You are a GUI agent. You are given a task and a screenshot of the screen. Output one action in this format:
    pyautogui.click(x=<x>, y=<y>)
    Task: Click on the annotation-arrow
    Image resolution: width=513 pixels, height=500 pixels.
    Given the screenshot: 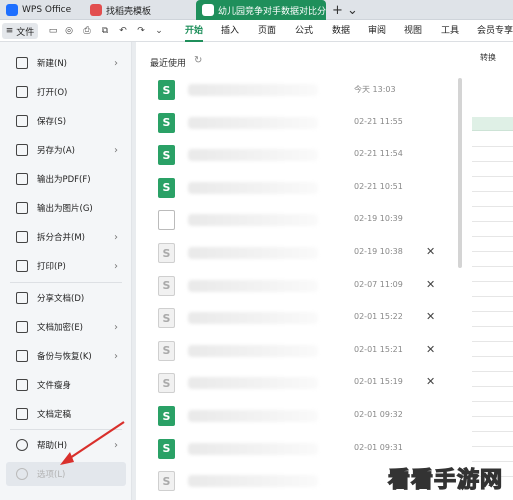 What is the action you would take?
    pyautogui.click(x=92, y=443)
    